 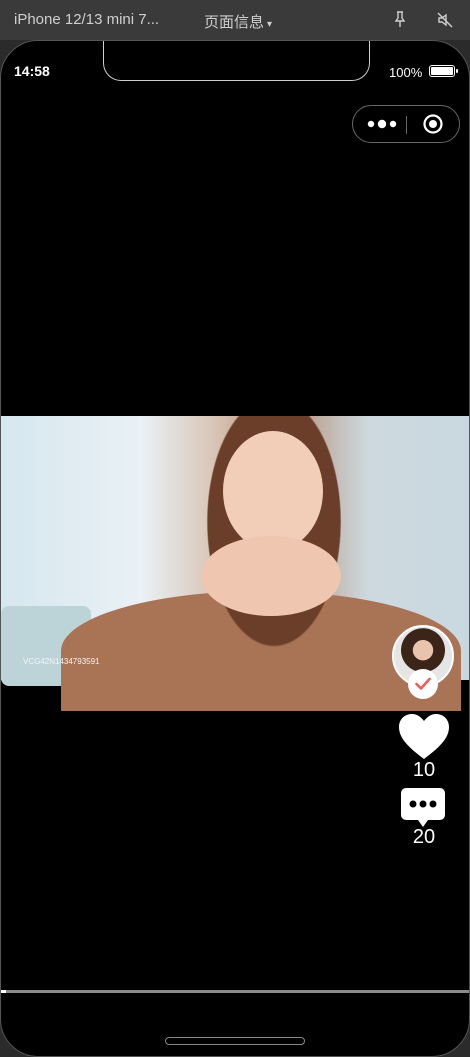 I want to click on caret-down-icon: ▾, so click(x=270, y=24).